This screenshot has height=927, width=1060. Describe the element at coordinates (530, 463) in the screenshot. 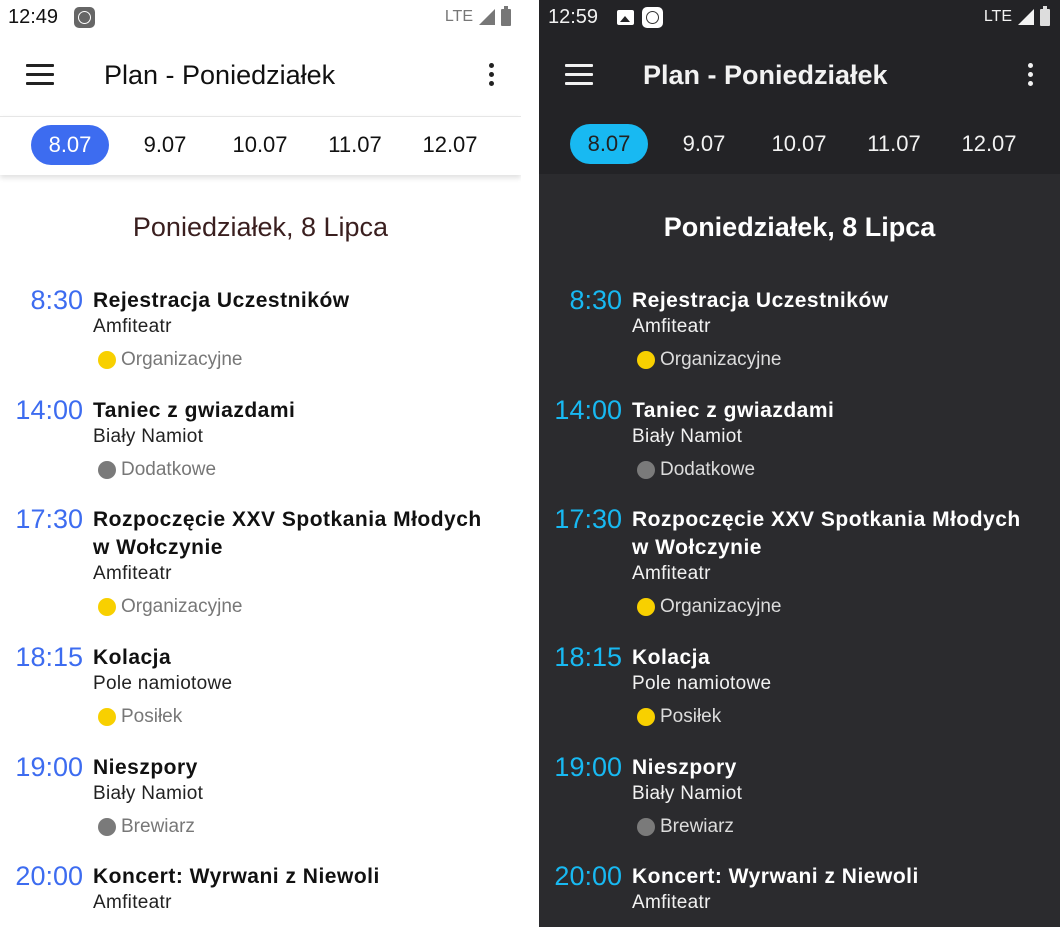

I see `divider` at that location.